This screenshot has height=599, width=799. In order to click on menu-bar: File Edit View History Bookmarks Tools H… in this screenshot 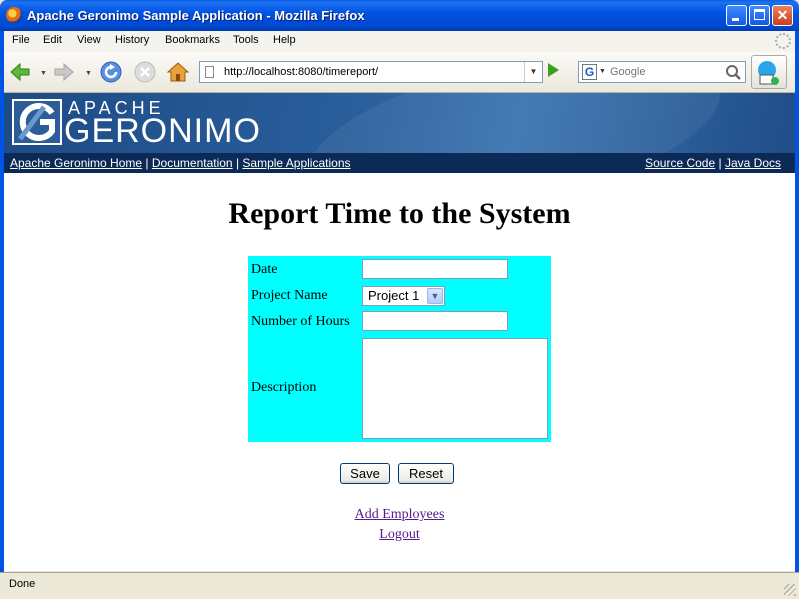, I will do `click(399, 42)`.